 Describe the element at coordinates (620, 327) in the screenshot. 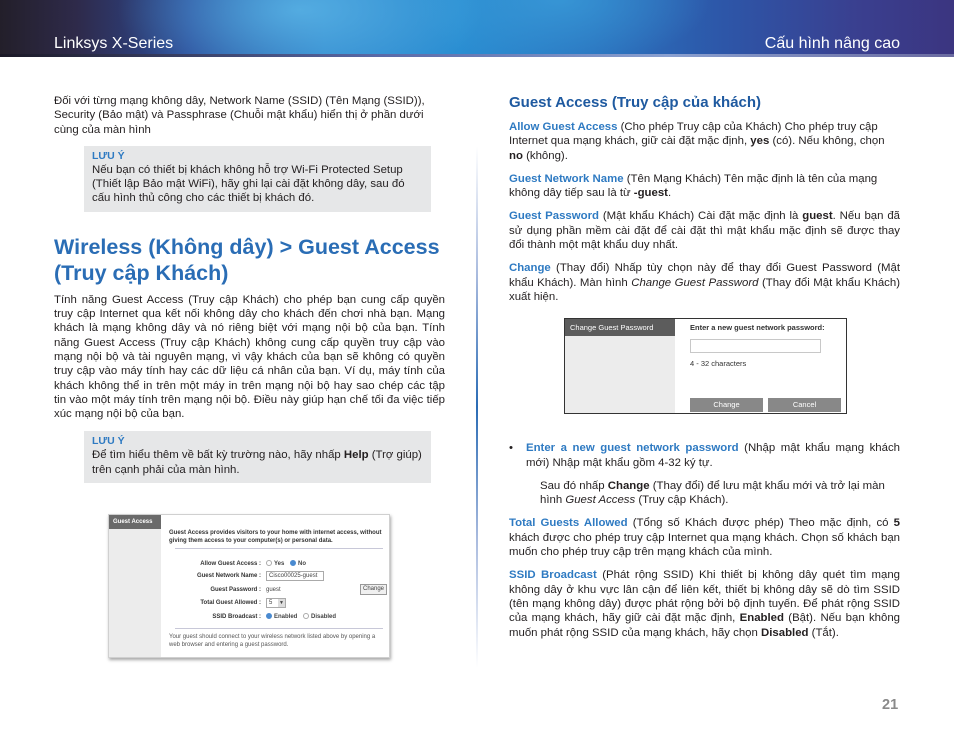

I see `screenshot-sidebar-title: Change Guest Password` at that location.